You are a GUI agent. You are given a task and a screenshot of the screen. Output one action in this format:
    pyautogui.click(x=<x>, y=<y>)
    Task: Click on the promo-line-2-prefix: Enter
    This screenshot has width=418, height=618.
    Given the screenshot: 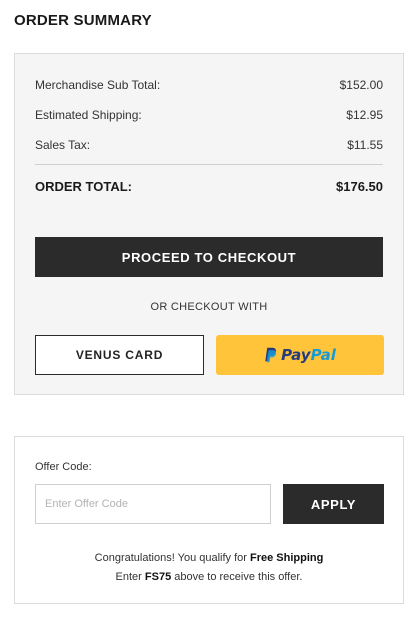 What is the action you would take?
    pyautogui.click(x=130, y=577)
    